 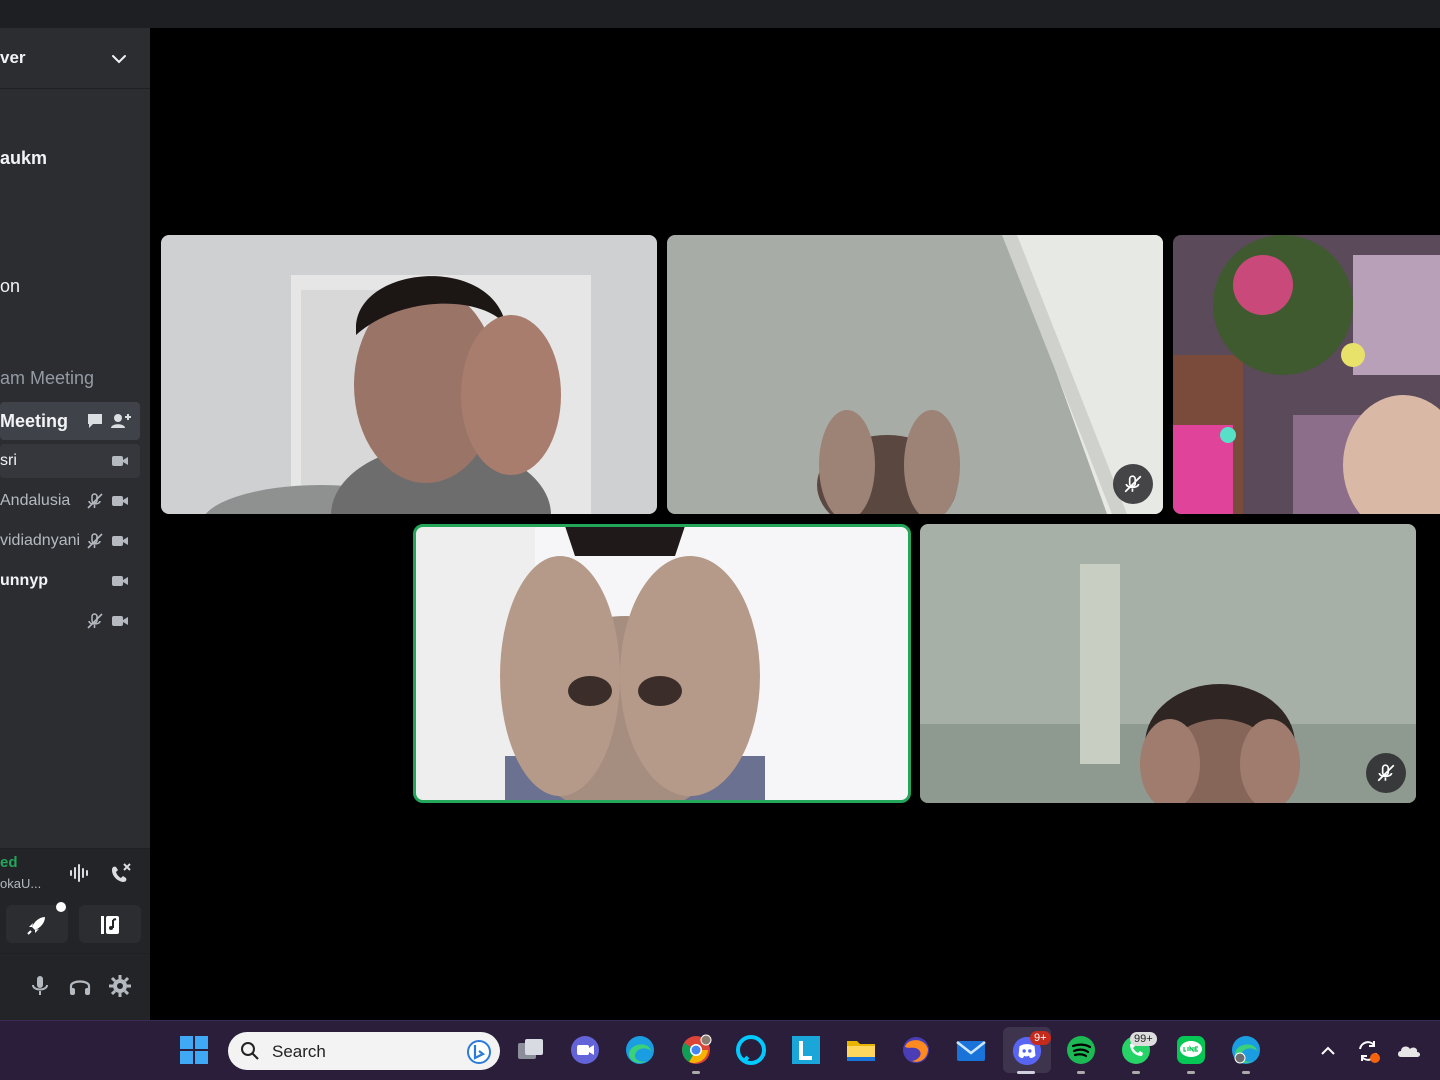 I want to click on voice-member: Andalusia, so click(x=70, y=501).